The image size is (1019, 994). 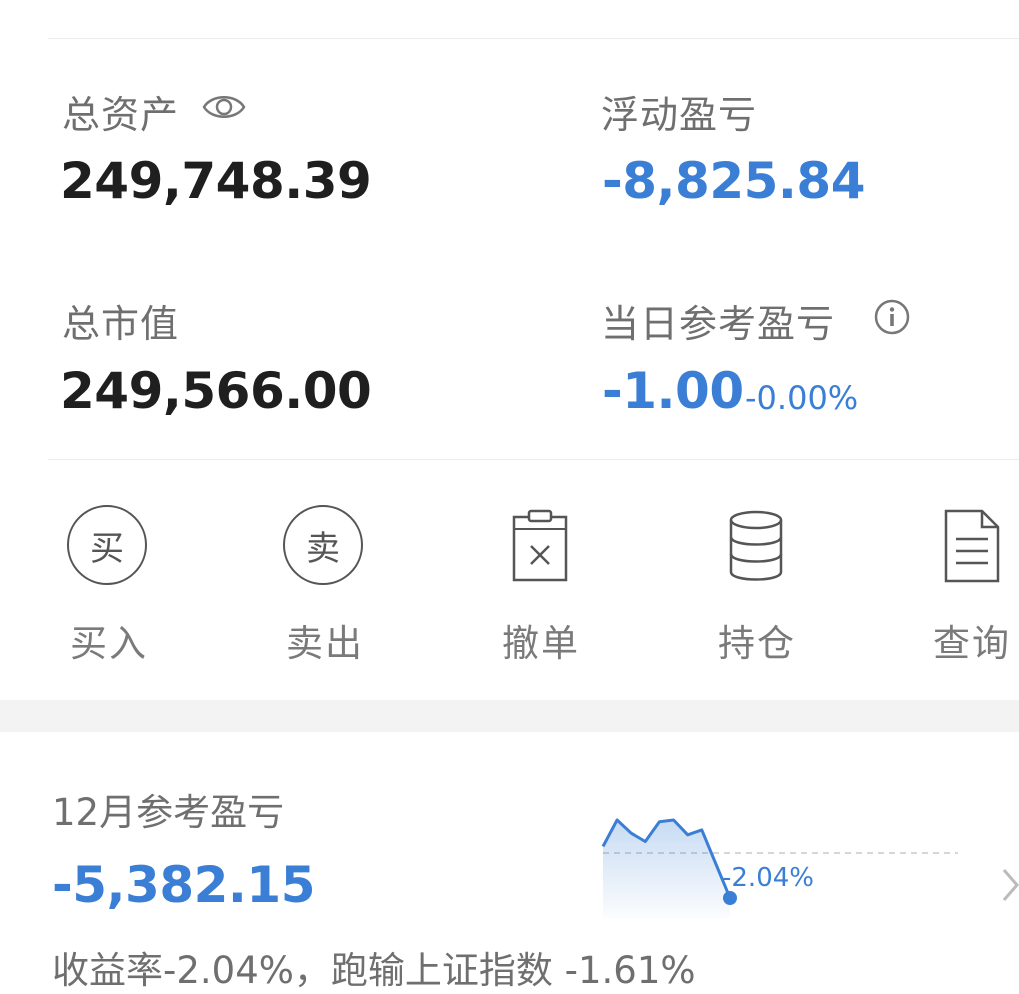 What do you see at coordinates (121, 115) in the screenshot?
I see `total-assets-label: 总资产` at bounding box center [121, 115].